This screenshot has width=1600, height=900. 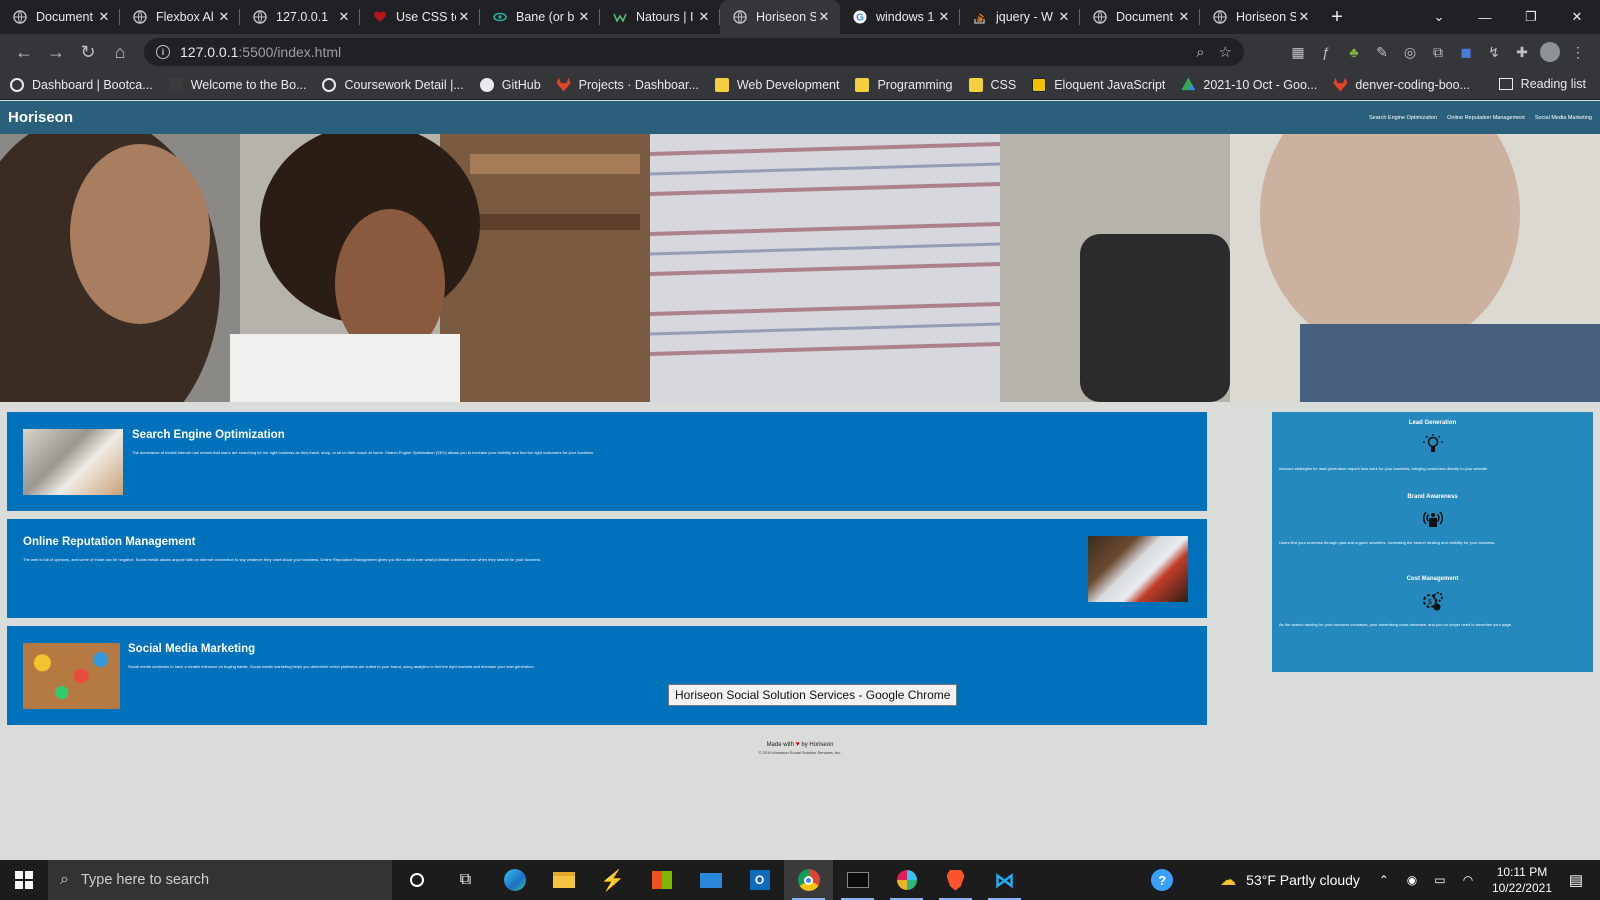 I want to click on back-arrow-icon: ←, so click(x=24, y=52).